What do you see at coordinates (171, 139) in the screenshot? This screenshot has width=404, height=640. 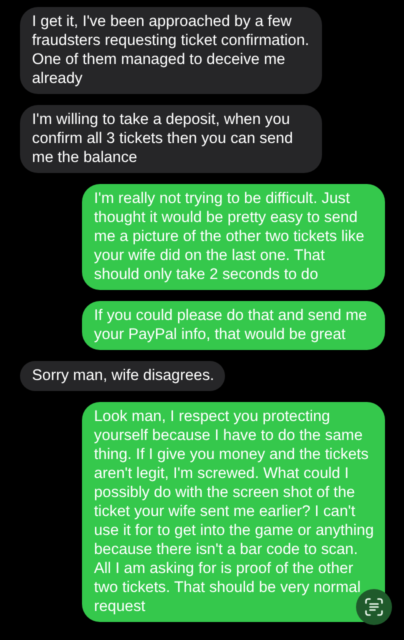 I see `received-message: I'm willing to take a deposit, when you confirm all 3 tickets then you can send me the balance` at bounding box center [171, 139].